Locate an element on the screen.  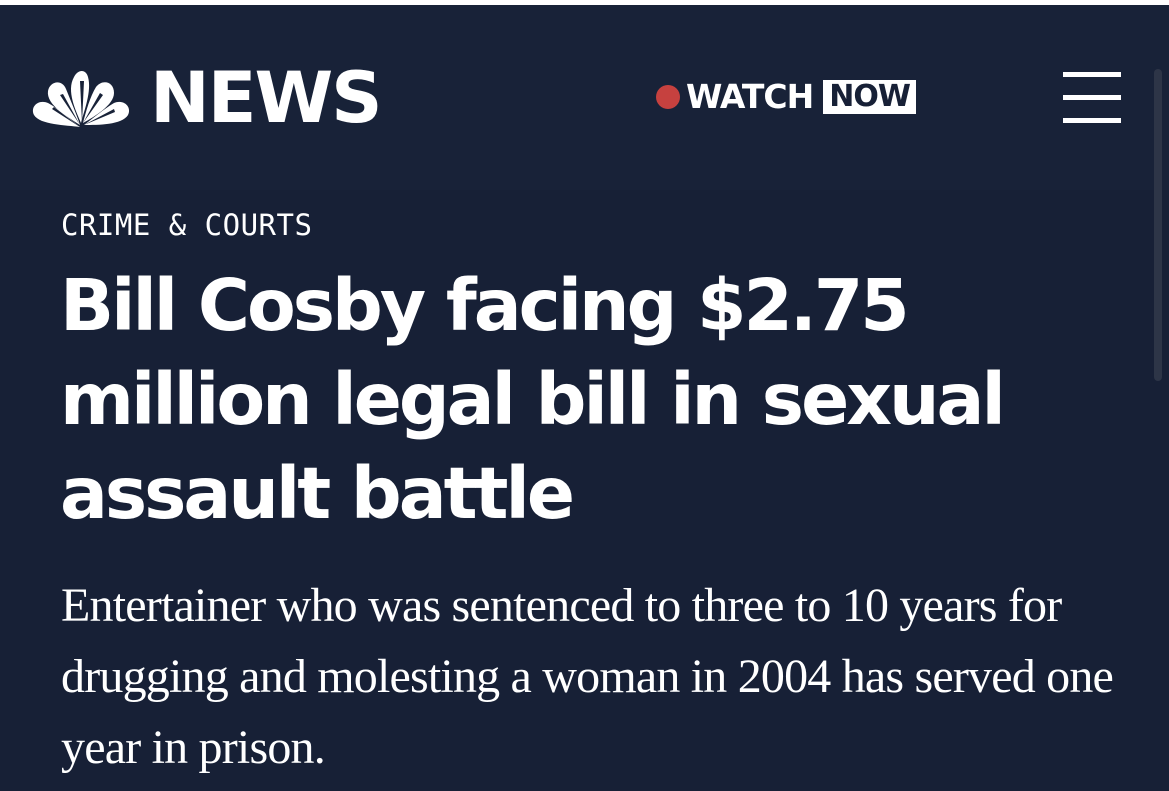
logo-text: NEWS is located at coordinates (266, 98).